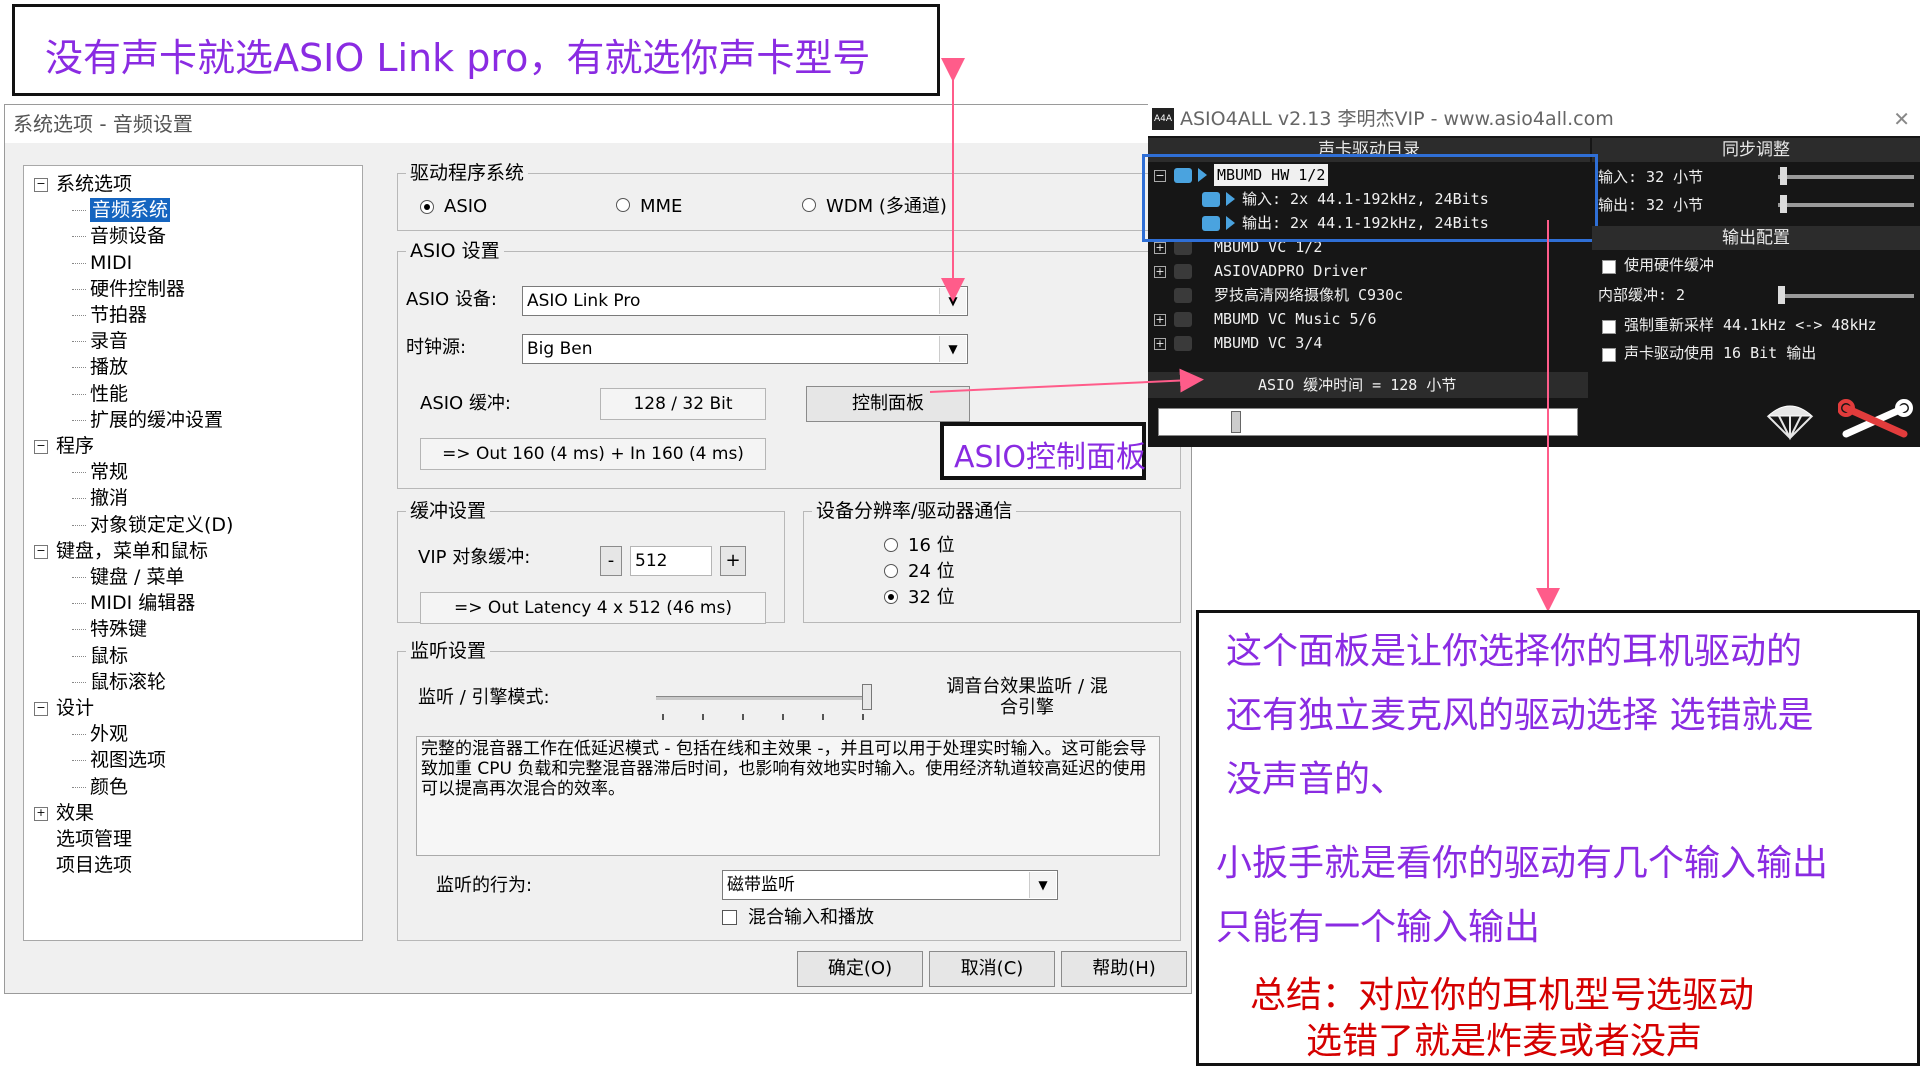  Describe the element at coordinates (1504, 1041) in the screenshot. I see `summary-line-2: 选错了就是炸麦或者没声` at that location.